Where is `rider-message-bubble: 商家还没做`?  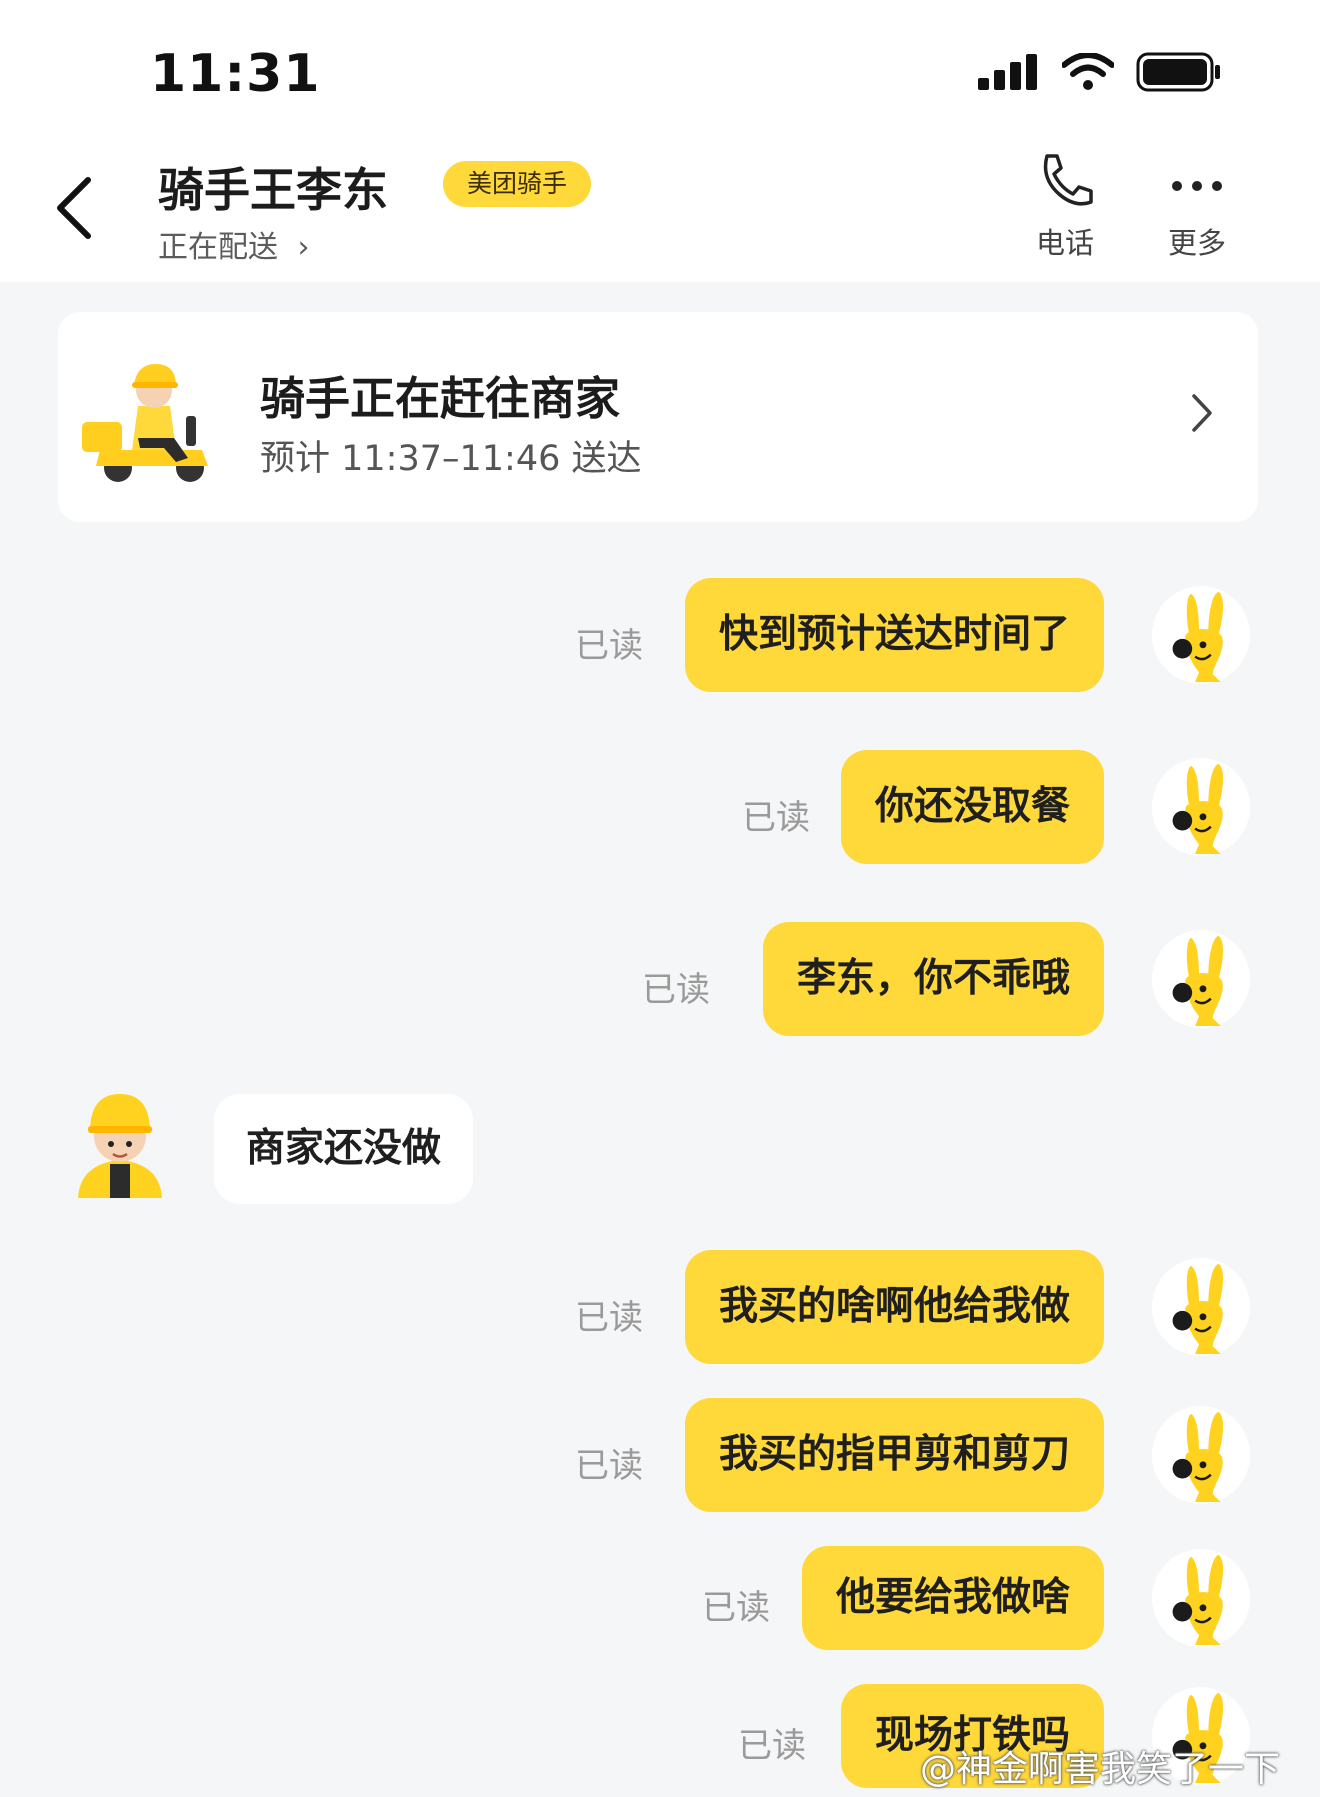
rider-message-bubble: 商家还没做 is located at coordinates (344, 1149).